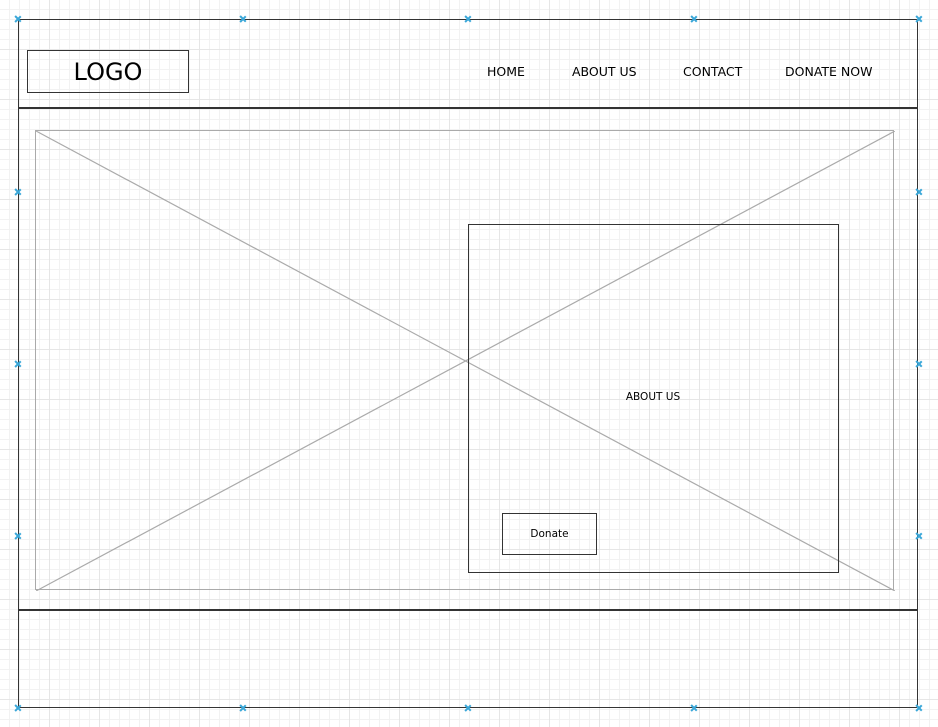 The width and height of the screenshot is (938, 727). I want to click on nav-donate-now: DONATE NOW, so click(828, 71).